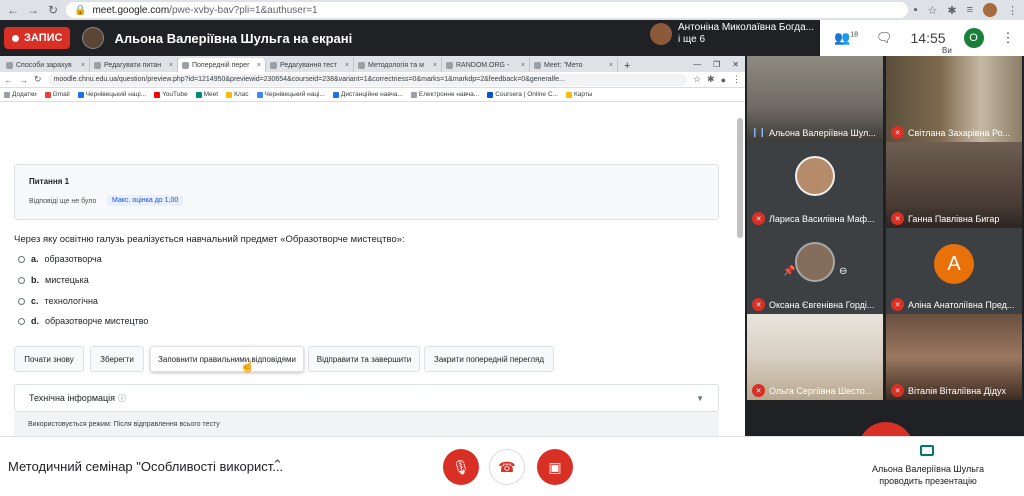  I want to click on scrollbar, so click(740, 178).